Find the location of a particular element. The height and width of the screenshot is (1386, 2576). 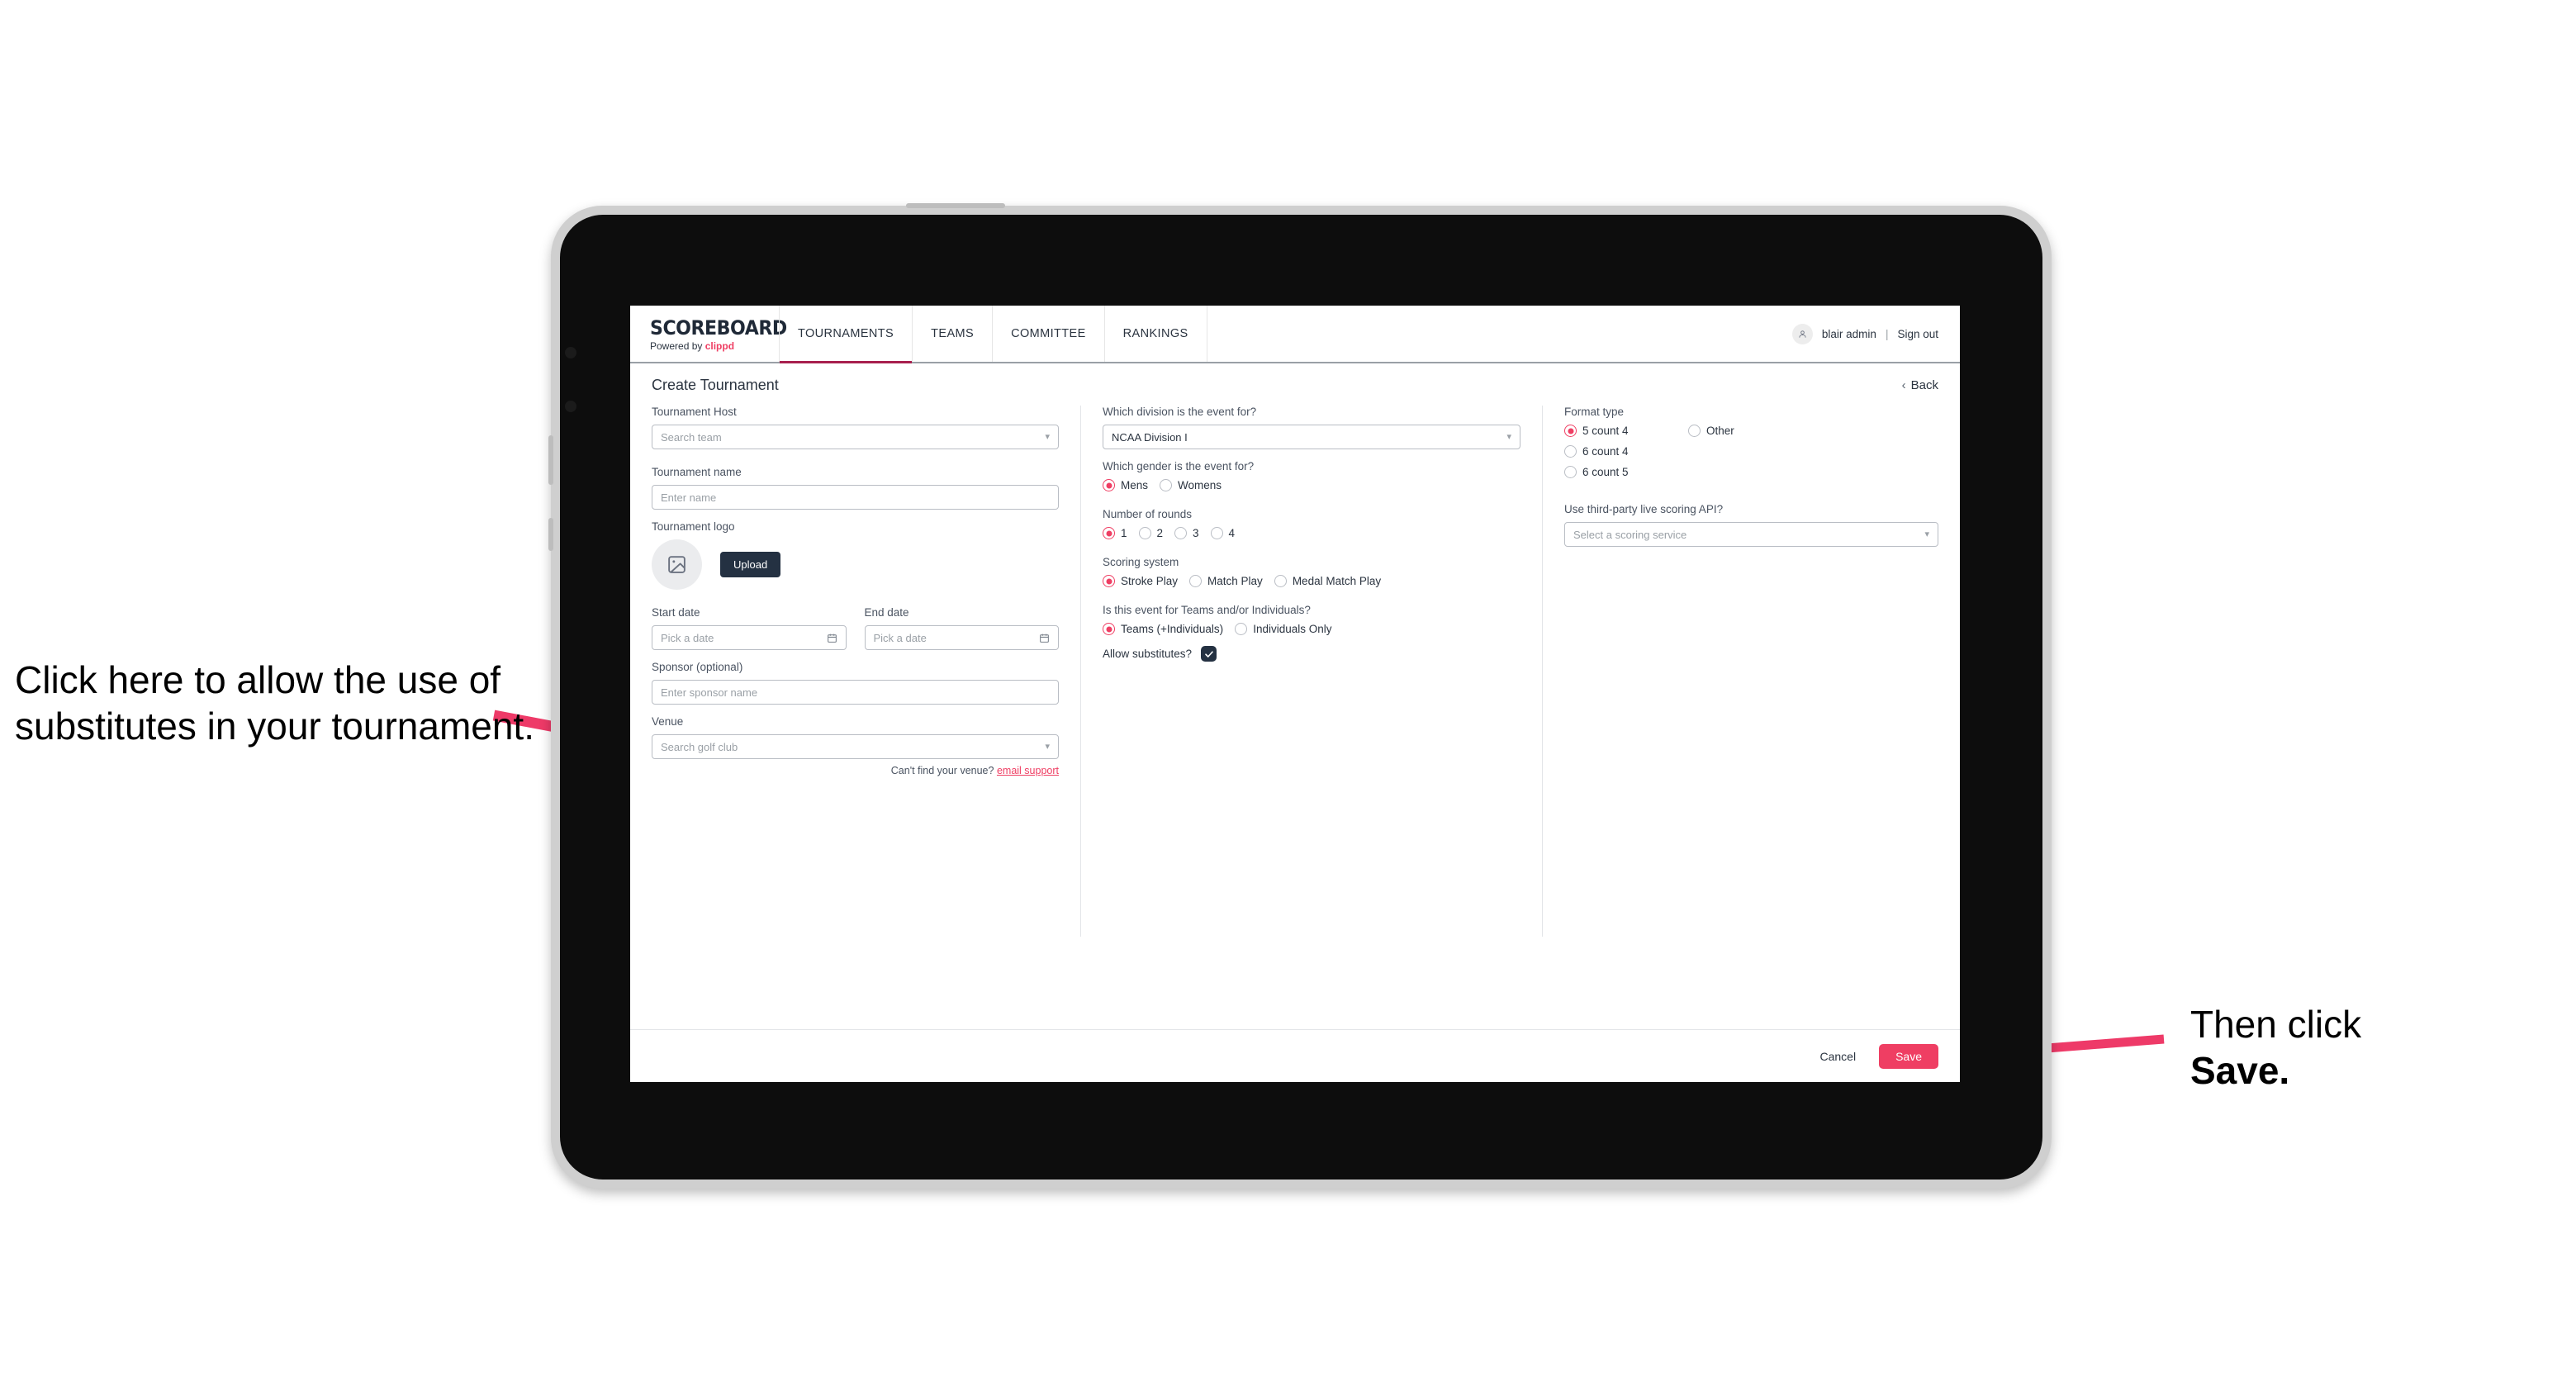

format-options-right: Other is located at coordinates (1813, 456).